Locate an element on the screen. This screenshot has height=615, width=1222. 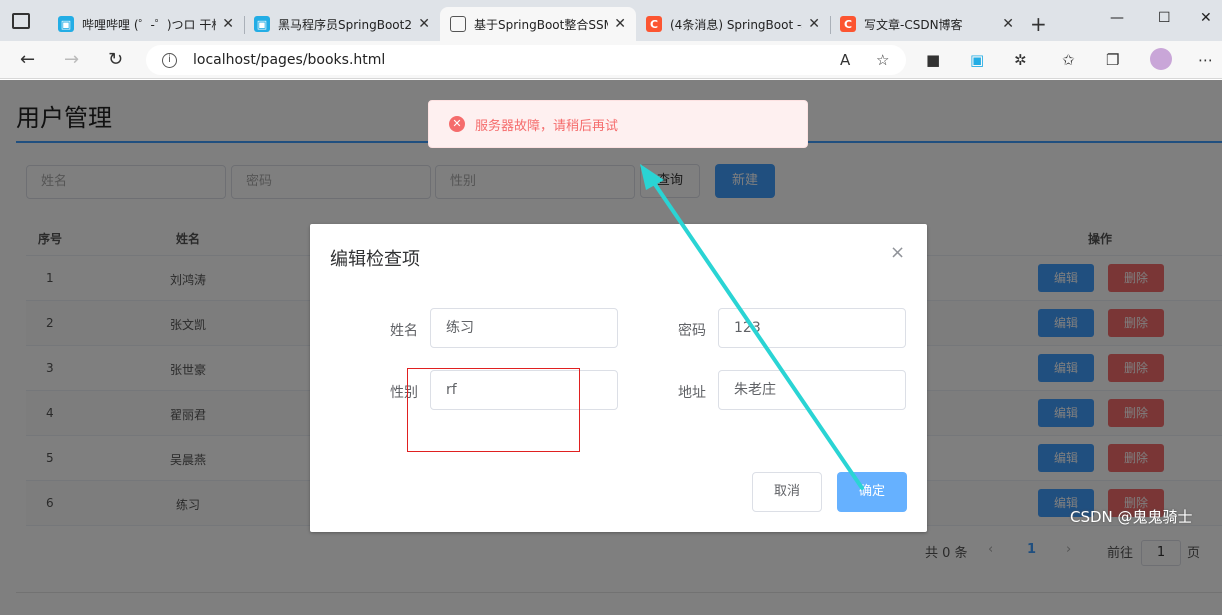
page-icon is located at coordinates (458, 24).